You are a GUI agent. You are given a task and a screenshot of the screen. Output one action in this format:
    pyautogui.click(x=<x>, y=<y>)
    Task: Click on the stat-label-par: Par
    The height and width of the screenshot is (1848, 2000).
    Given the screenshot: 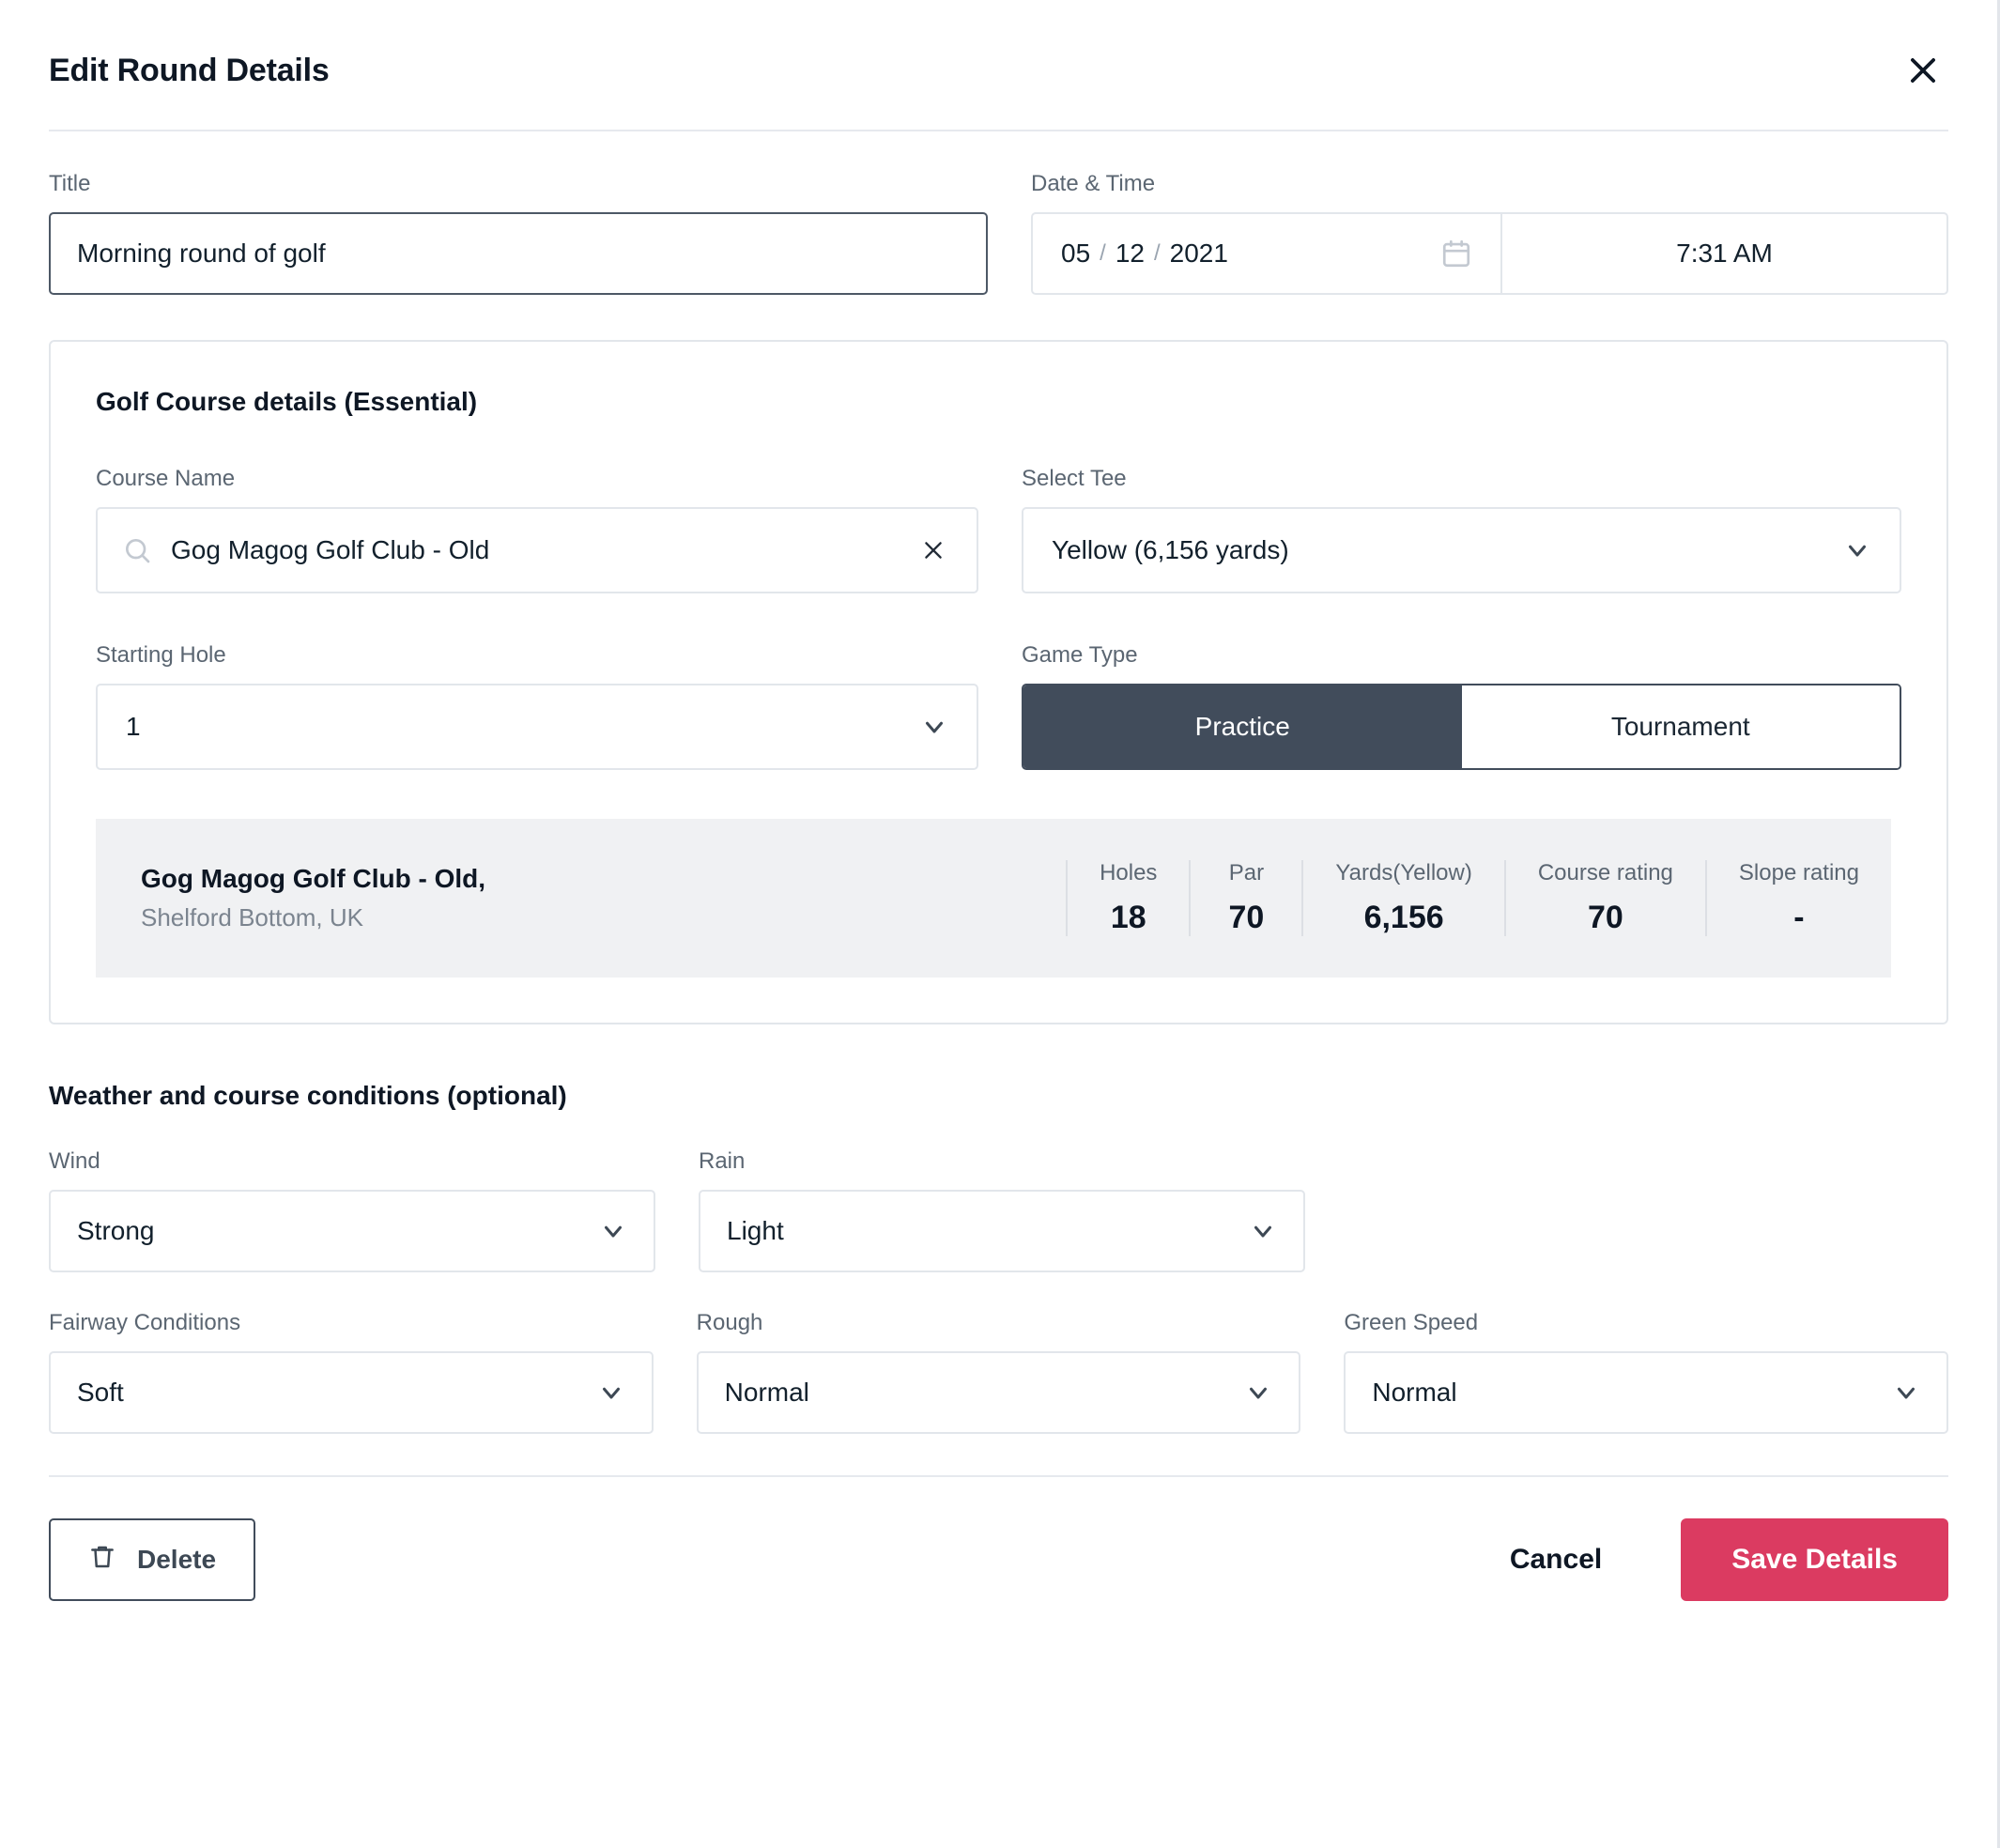 What is the action you would take?
    pyautogui.click(x=1246, y=873)
    